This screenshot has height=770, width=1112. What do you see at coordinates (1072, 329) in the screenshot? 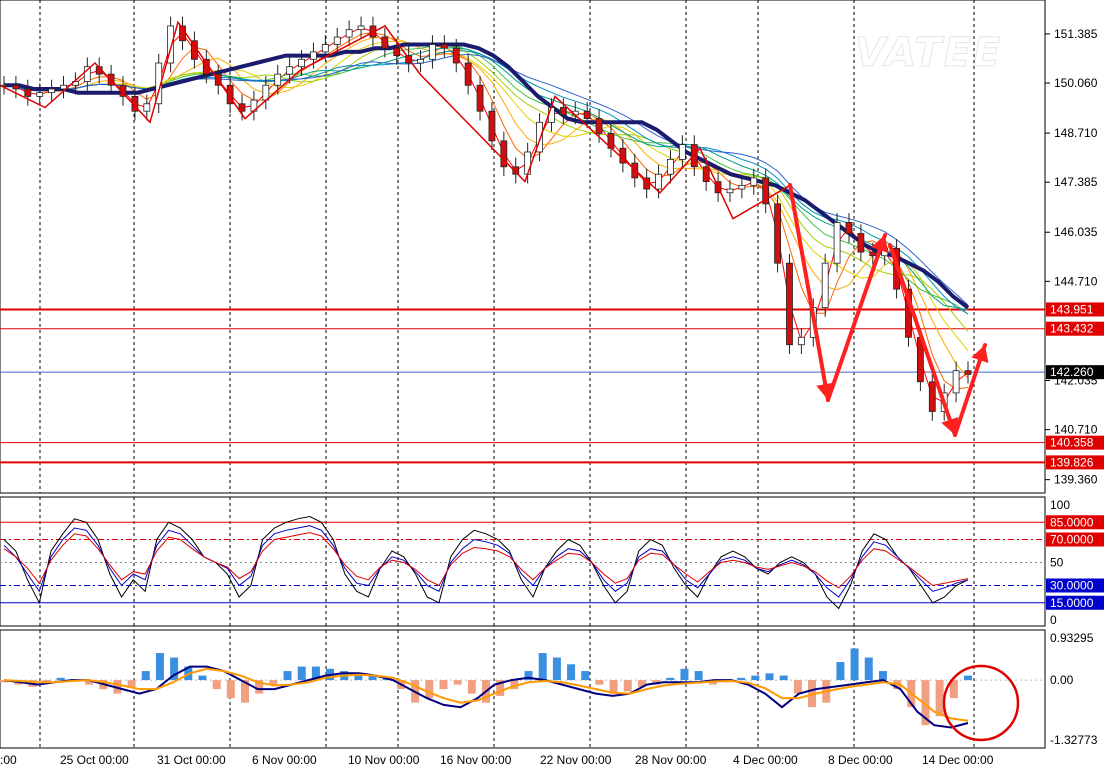
I see `price-level-label: 143.432` at bounding box center [1072, 329].